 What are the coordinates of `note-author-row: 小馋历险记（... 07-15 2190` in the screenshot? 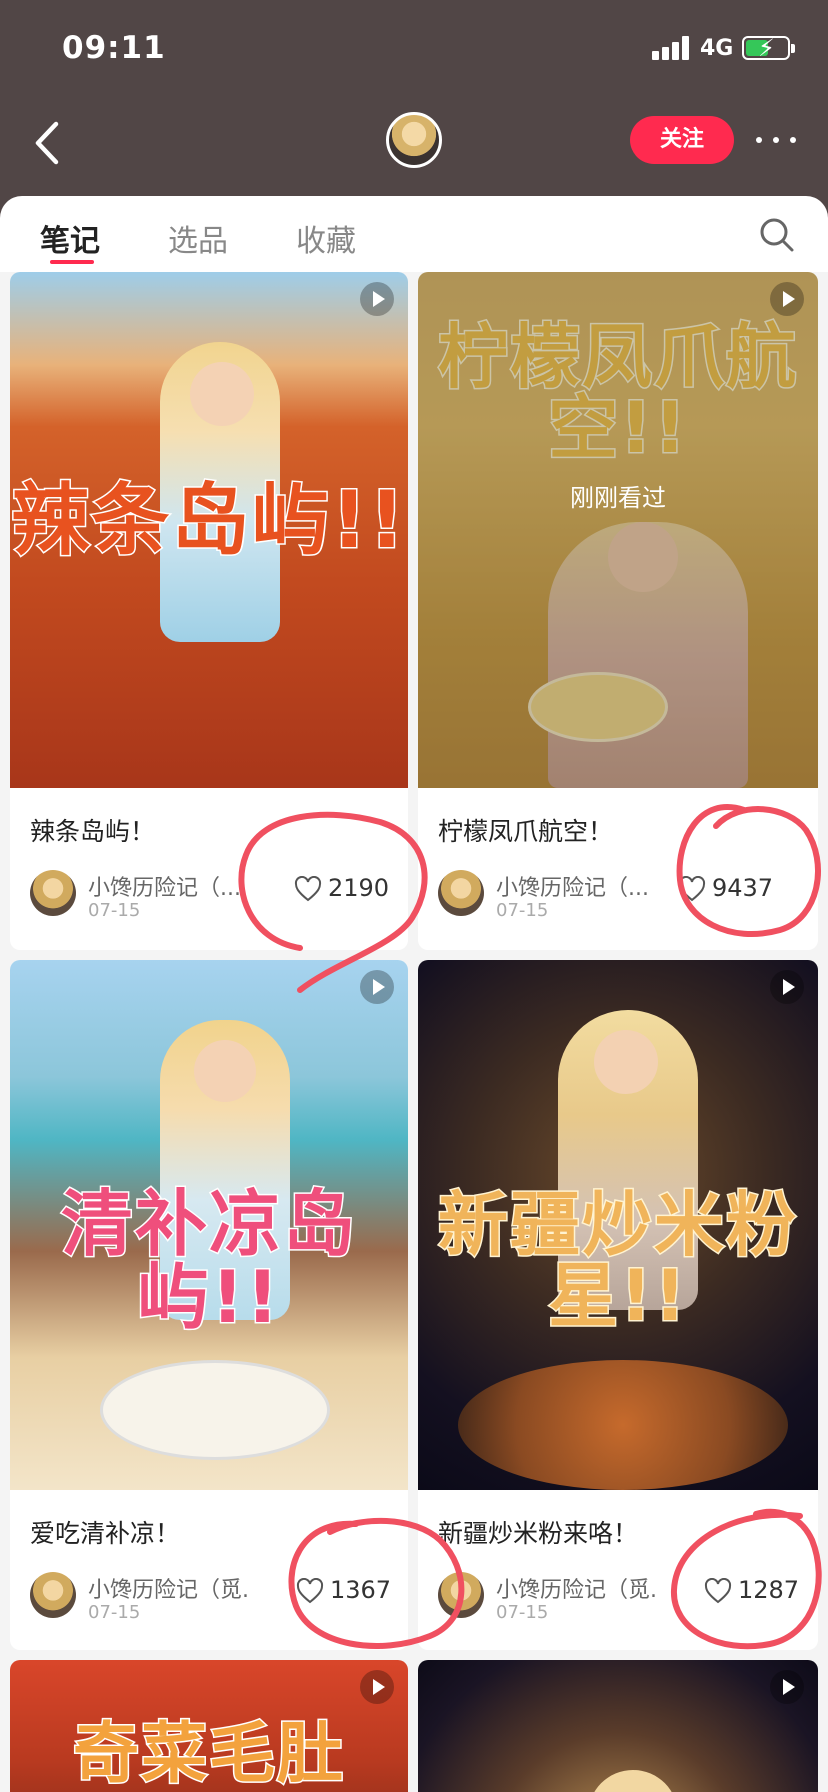 It's located at (215, 898).